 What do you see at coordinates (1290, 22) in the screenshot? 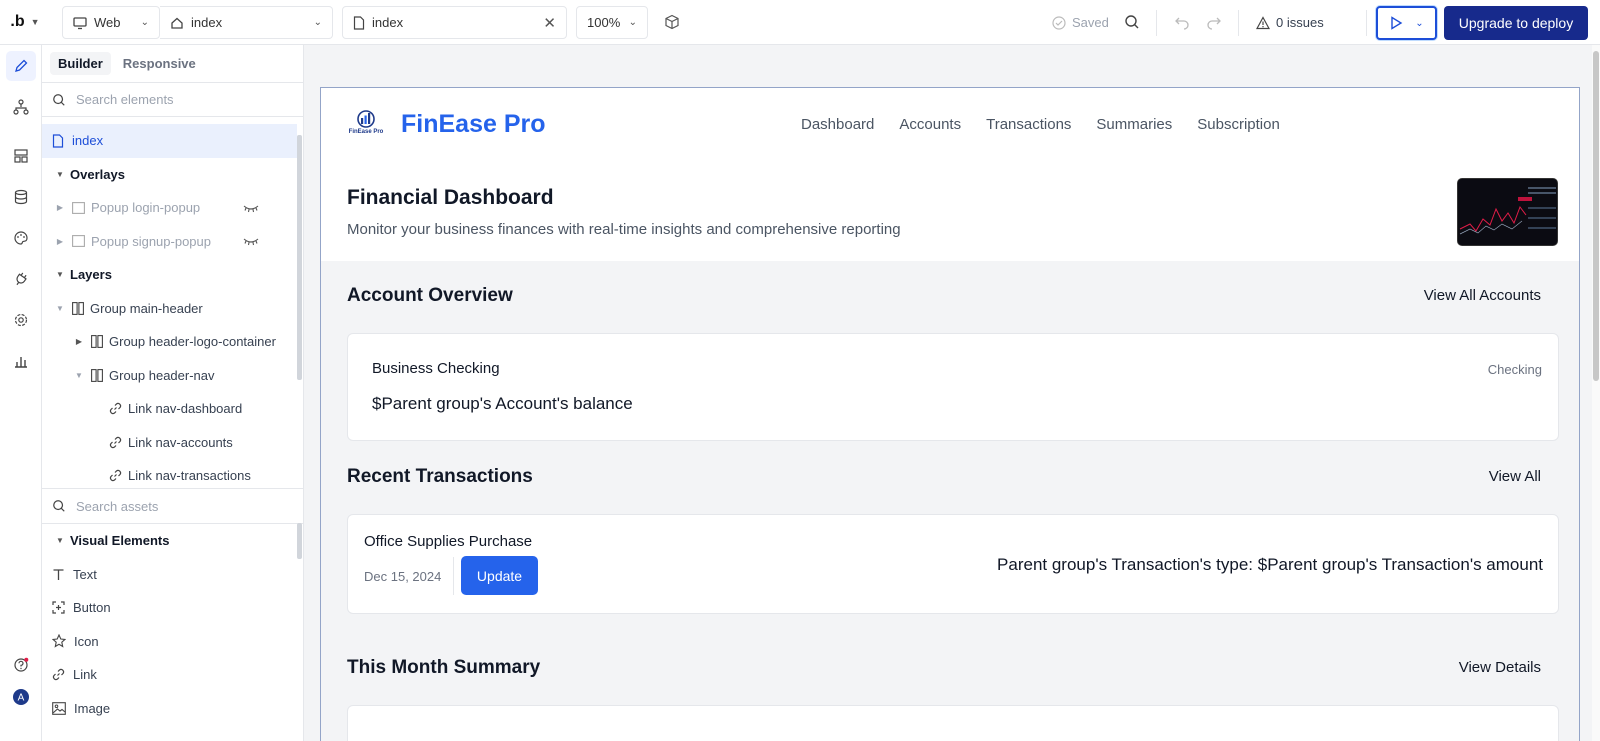
I see `issues-indicator: 0 issues` at bounding box center [1290, 22].